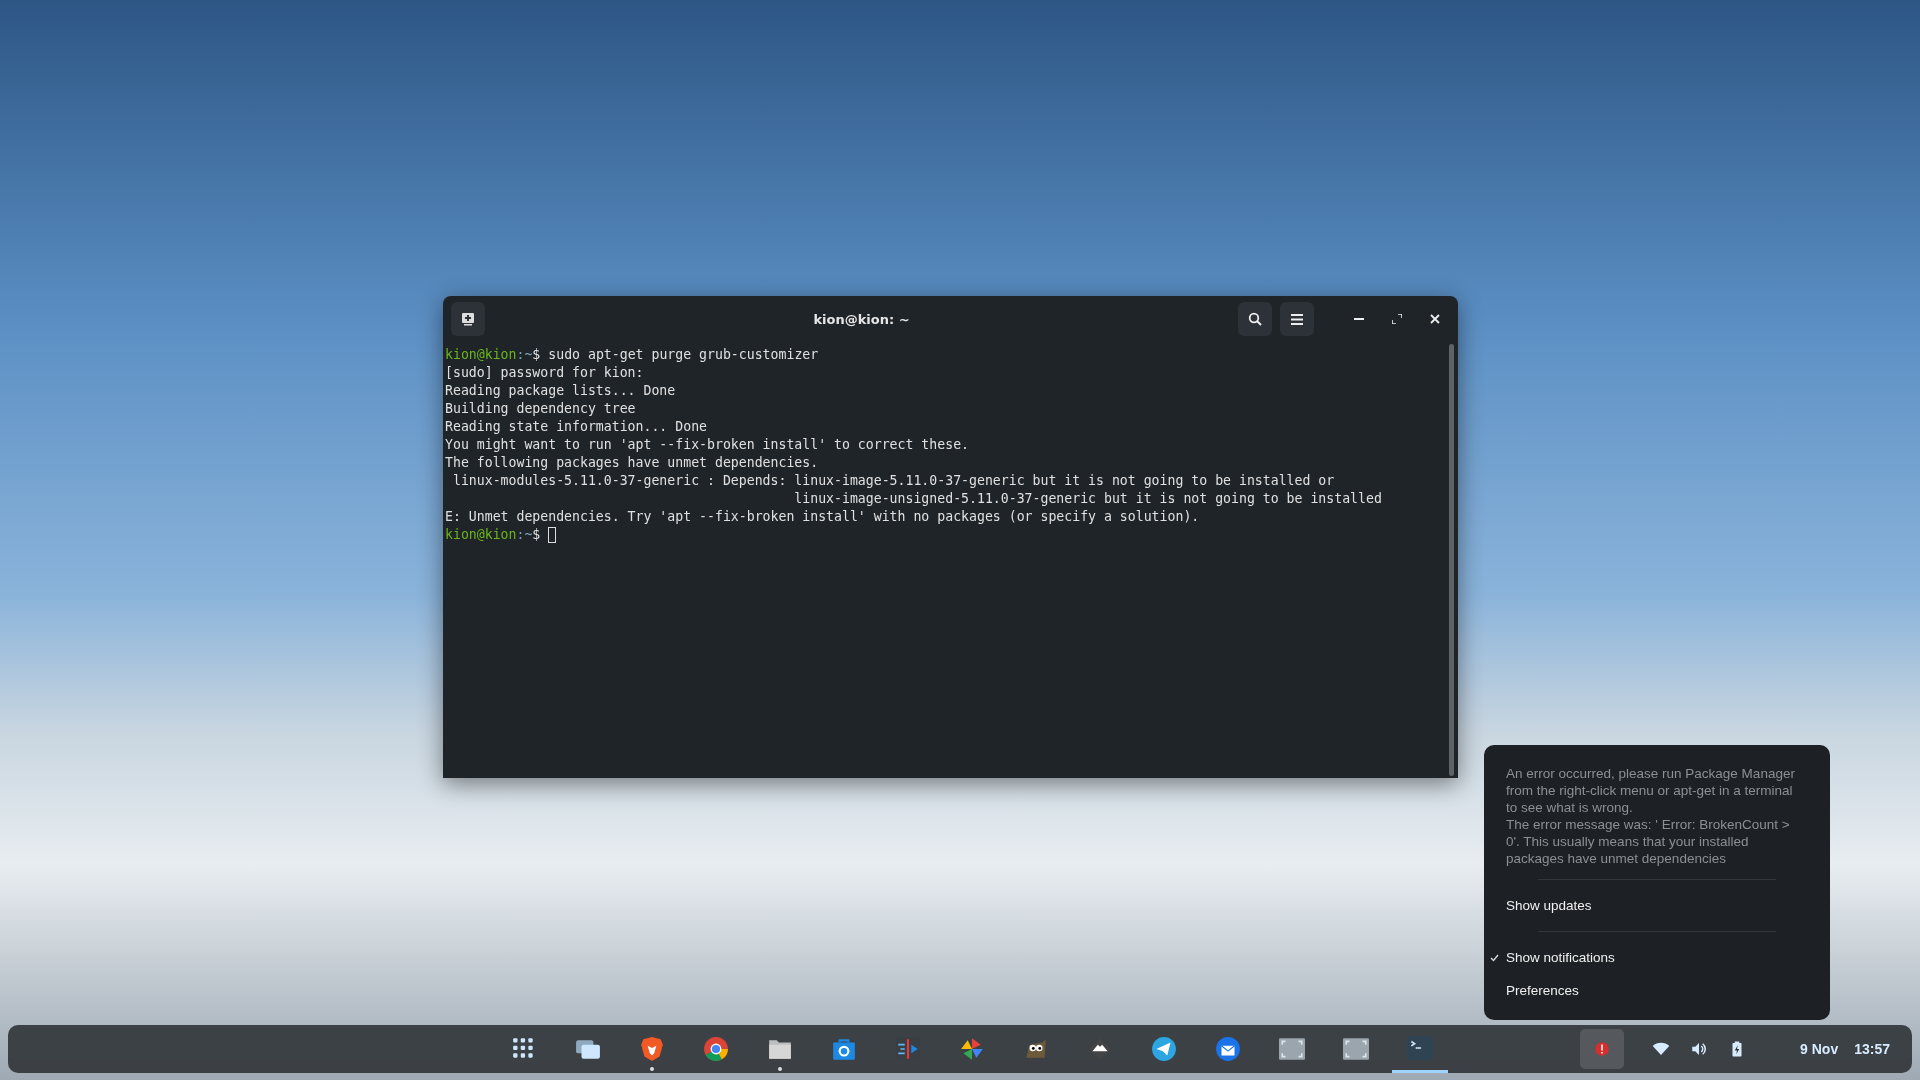 This screenshot has height=1080, width=1920. I want to click on menu-item: Show notifications, so click(1648, 957).